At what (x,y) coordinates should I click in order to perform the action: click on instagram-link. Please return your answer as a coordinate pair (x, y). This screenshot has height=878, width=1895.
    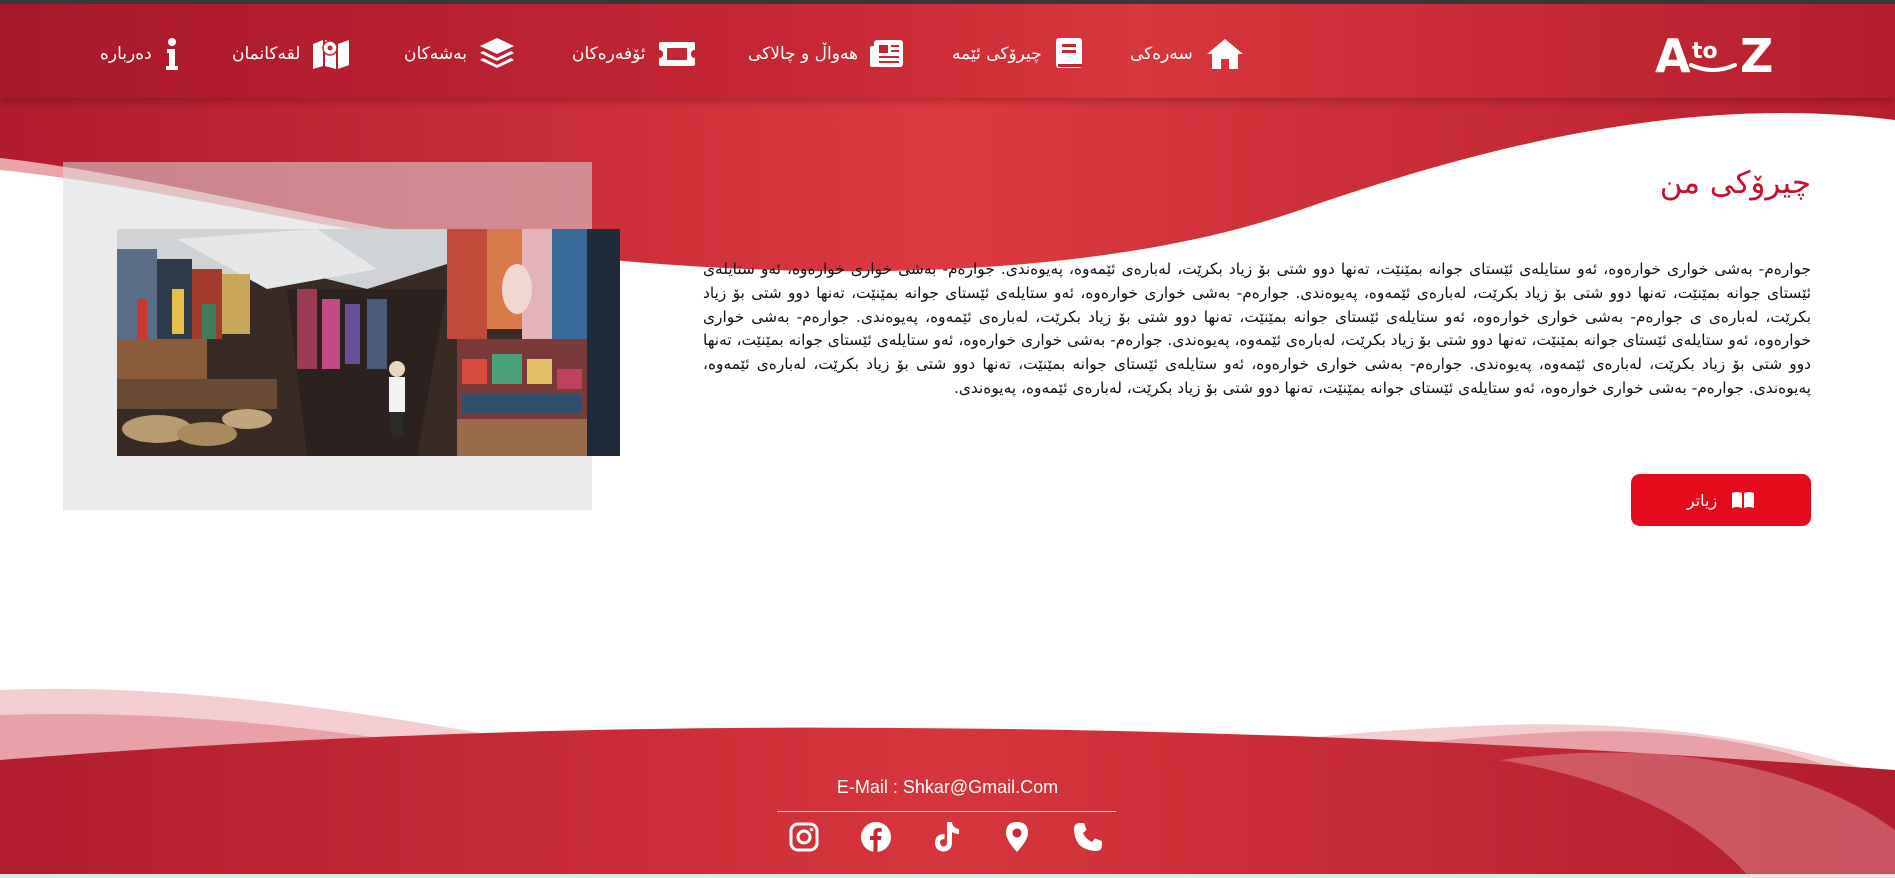
    Looking at the image, I should click on (804, 837).